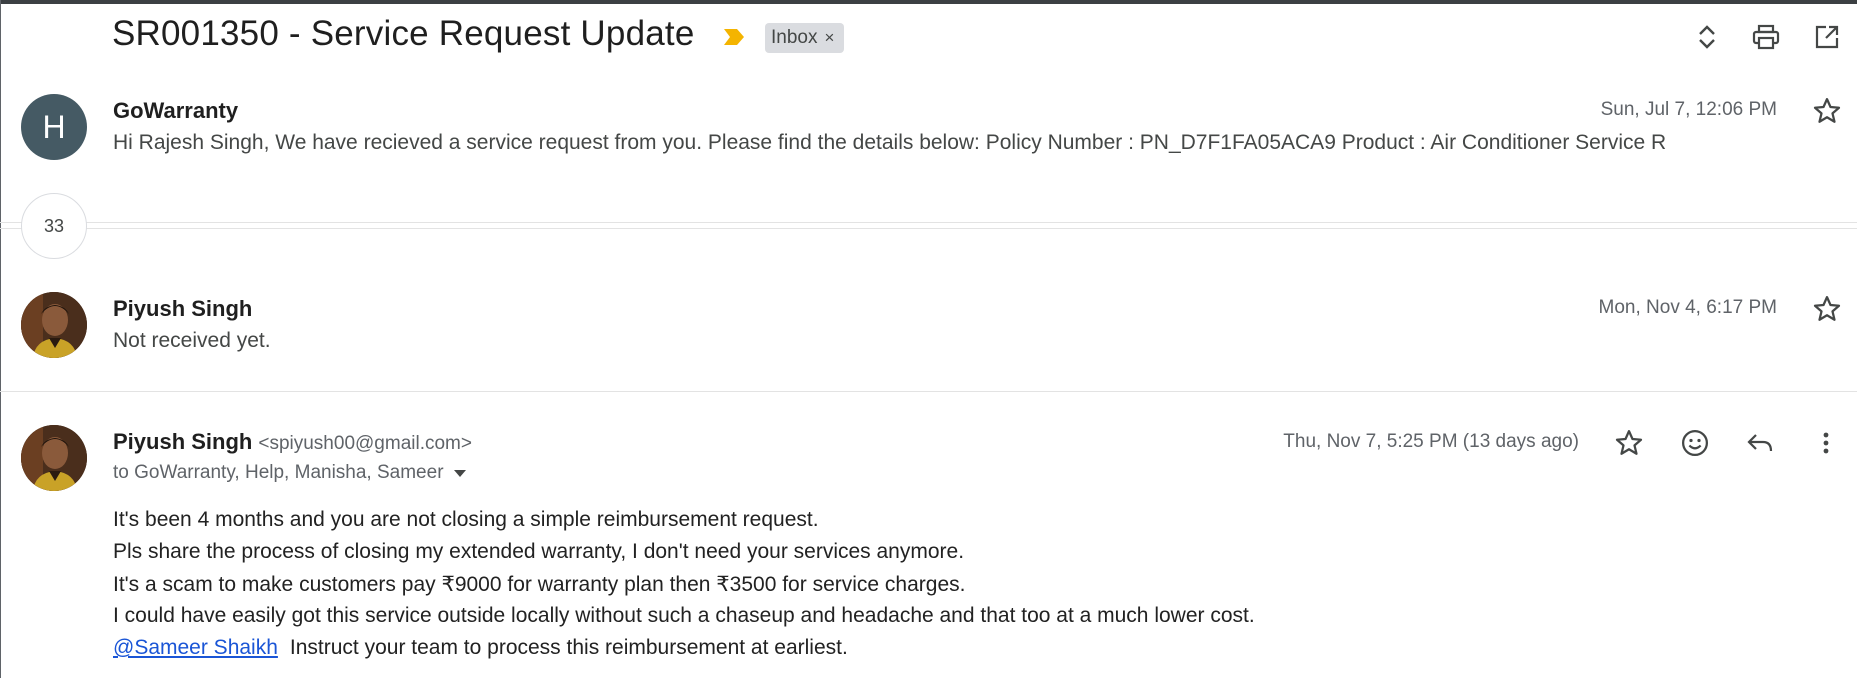 This screenshot has width=1857, height=678. I want to click on open-in-new-window-icon, so click(1827, 37).